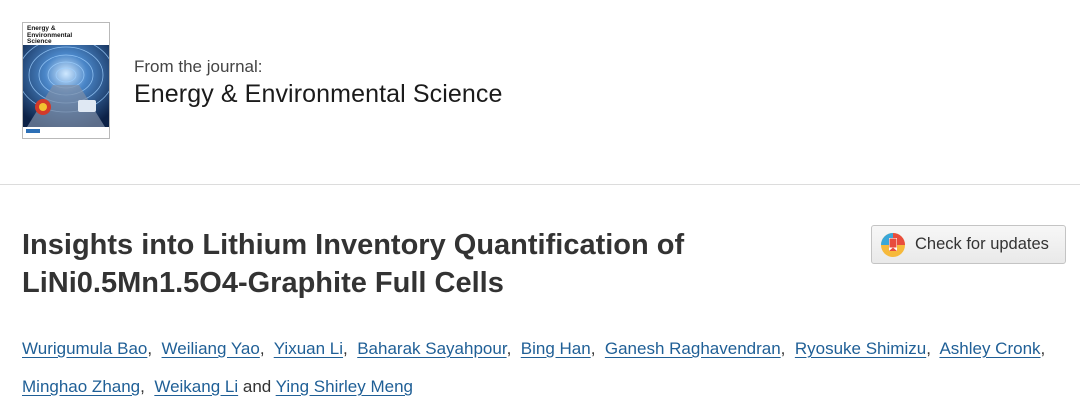 The width and height of the screenshot is (1080, 416). What do you see at coordinates (556, 348) in the screenshot?
I see `author-link: Bing Han` at bounding box center [556, 348].